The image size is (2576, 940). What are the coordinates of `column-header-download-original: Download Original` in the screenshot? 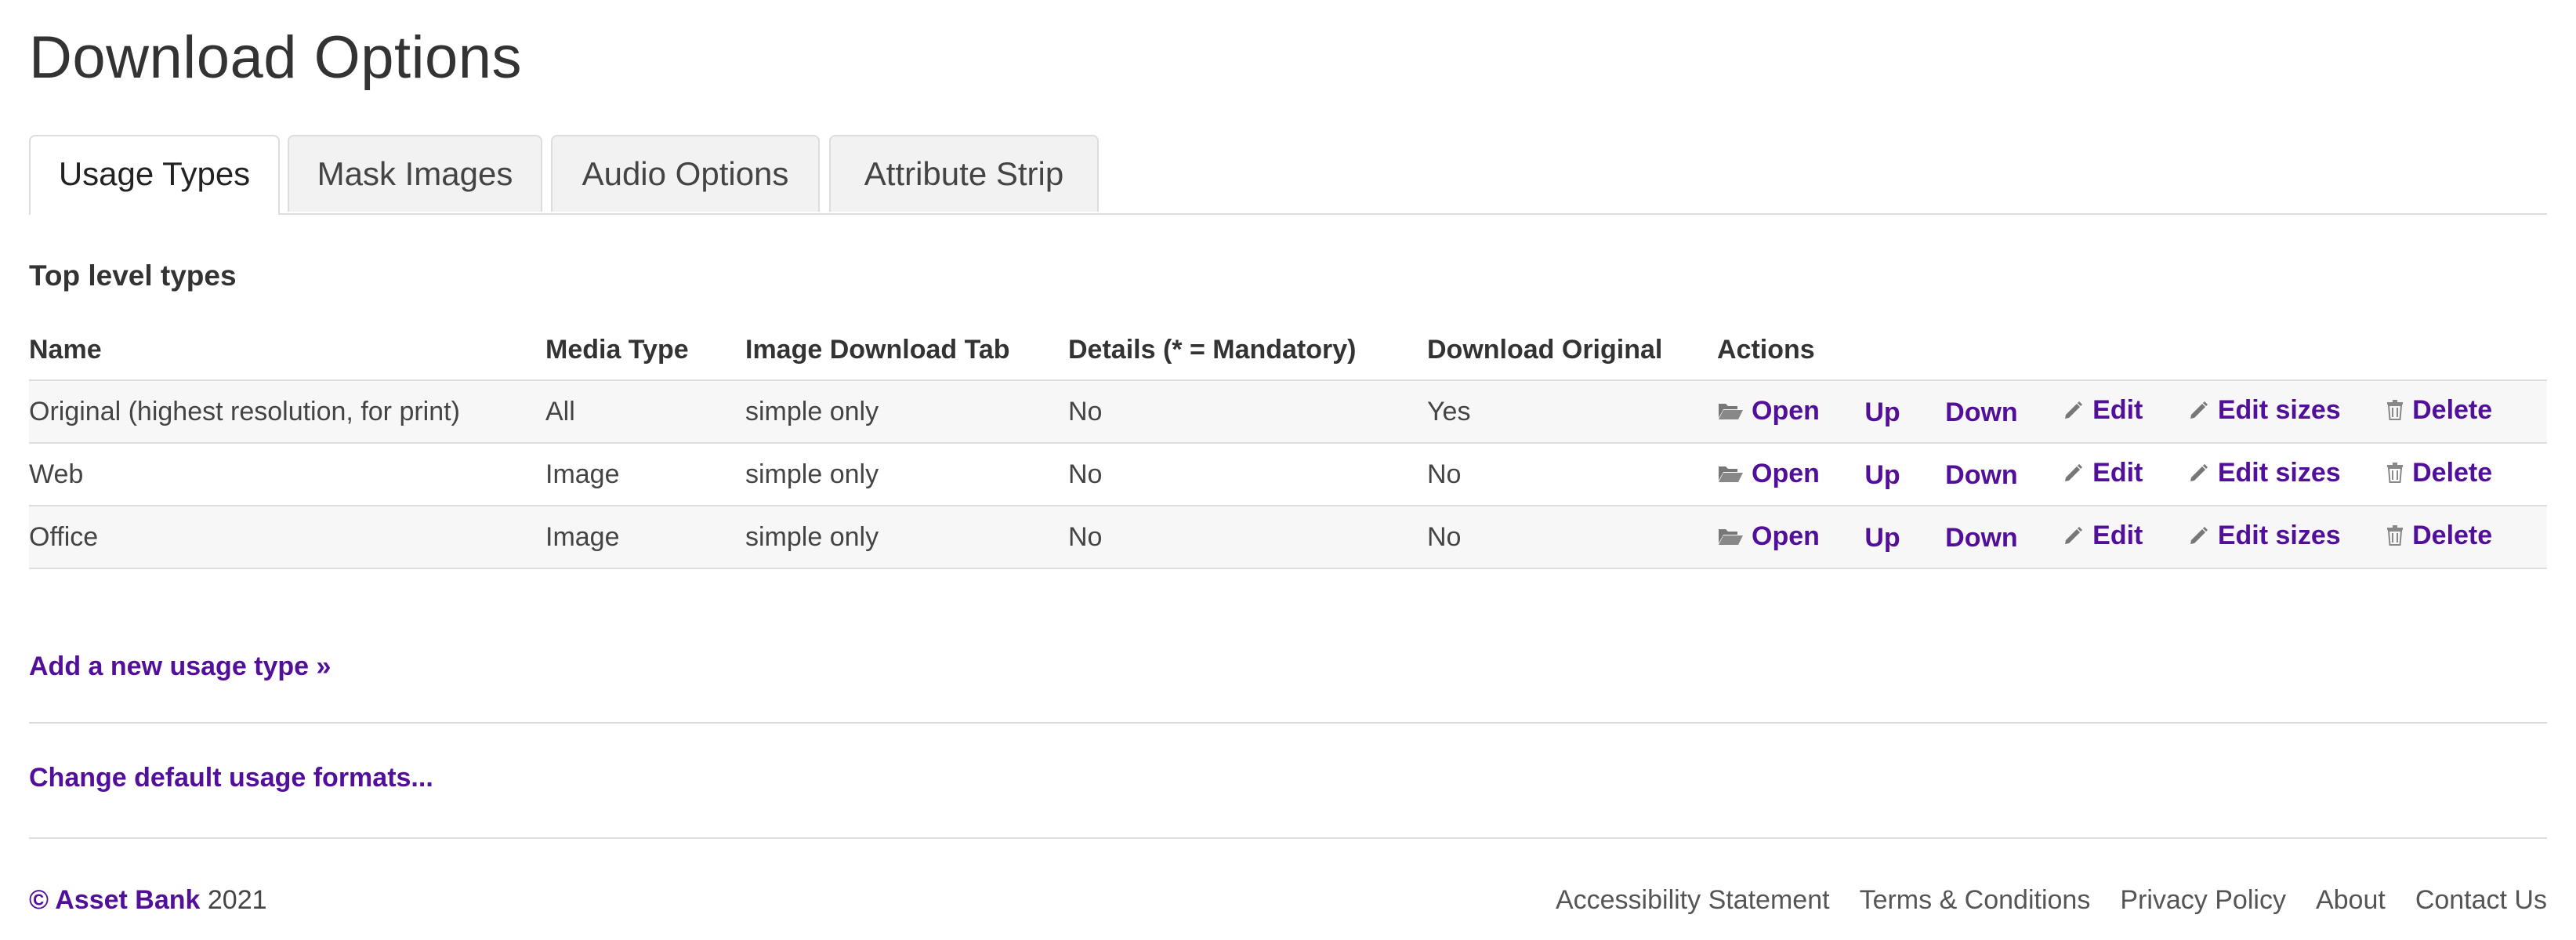 It's located at (1572, 350).